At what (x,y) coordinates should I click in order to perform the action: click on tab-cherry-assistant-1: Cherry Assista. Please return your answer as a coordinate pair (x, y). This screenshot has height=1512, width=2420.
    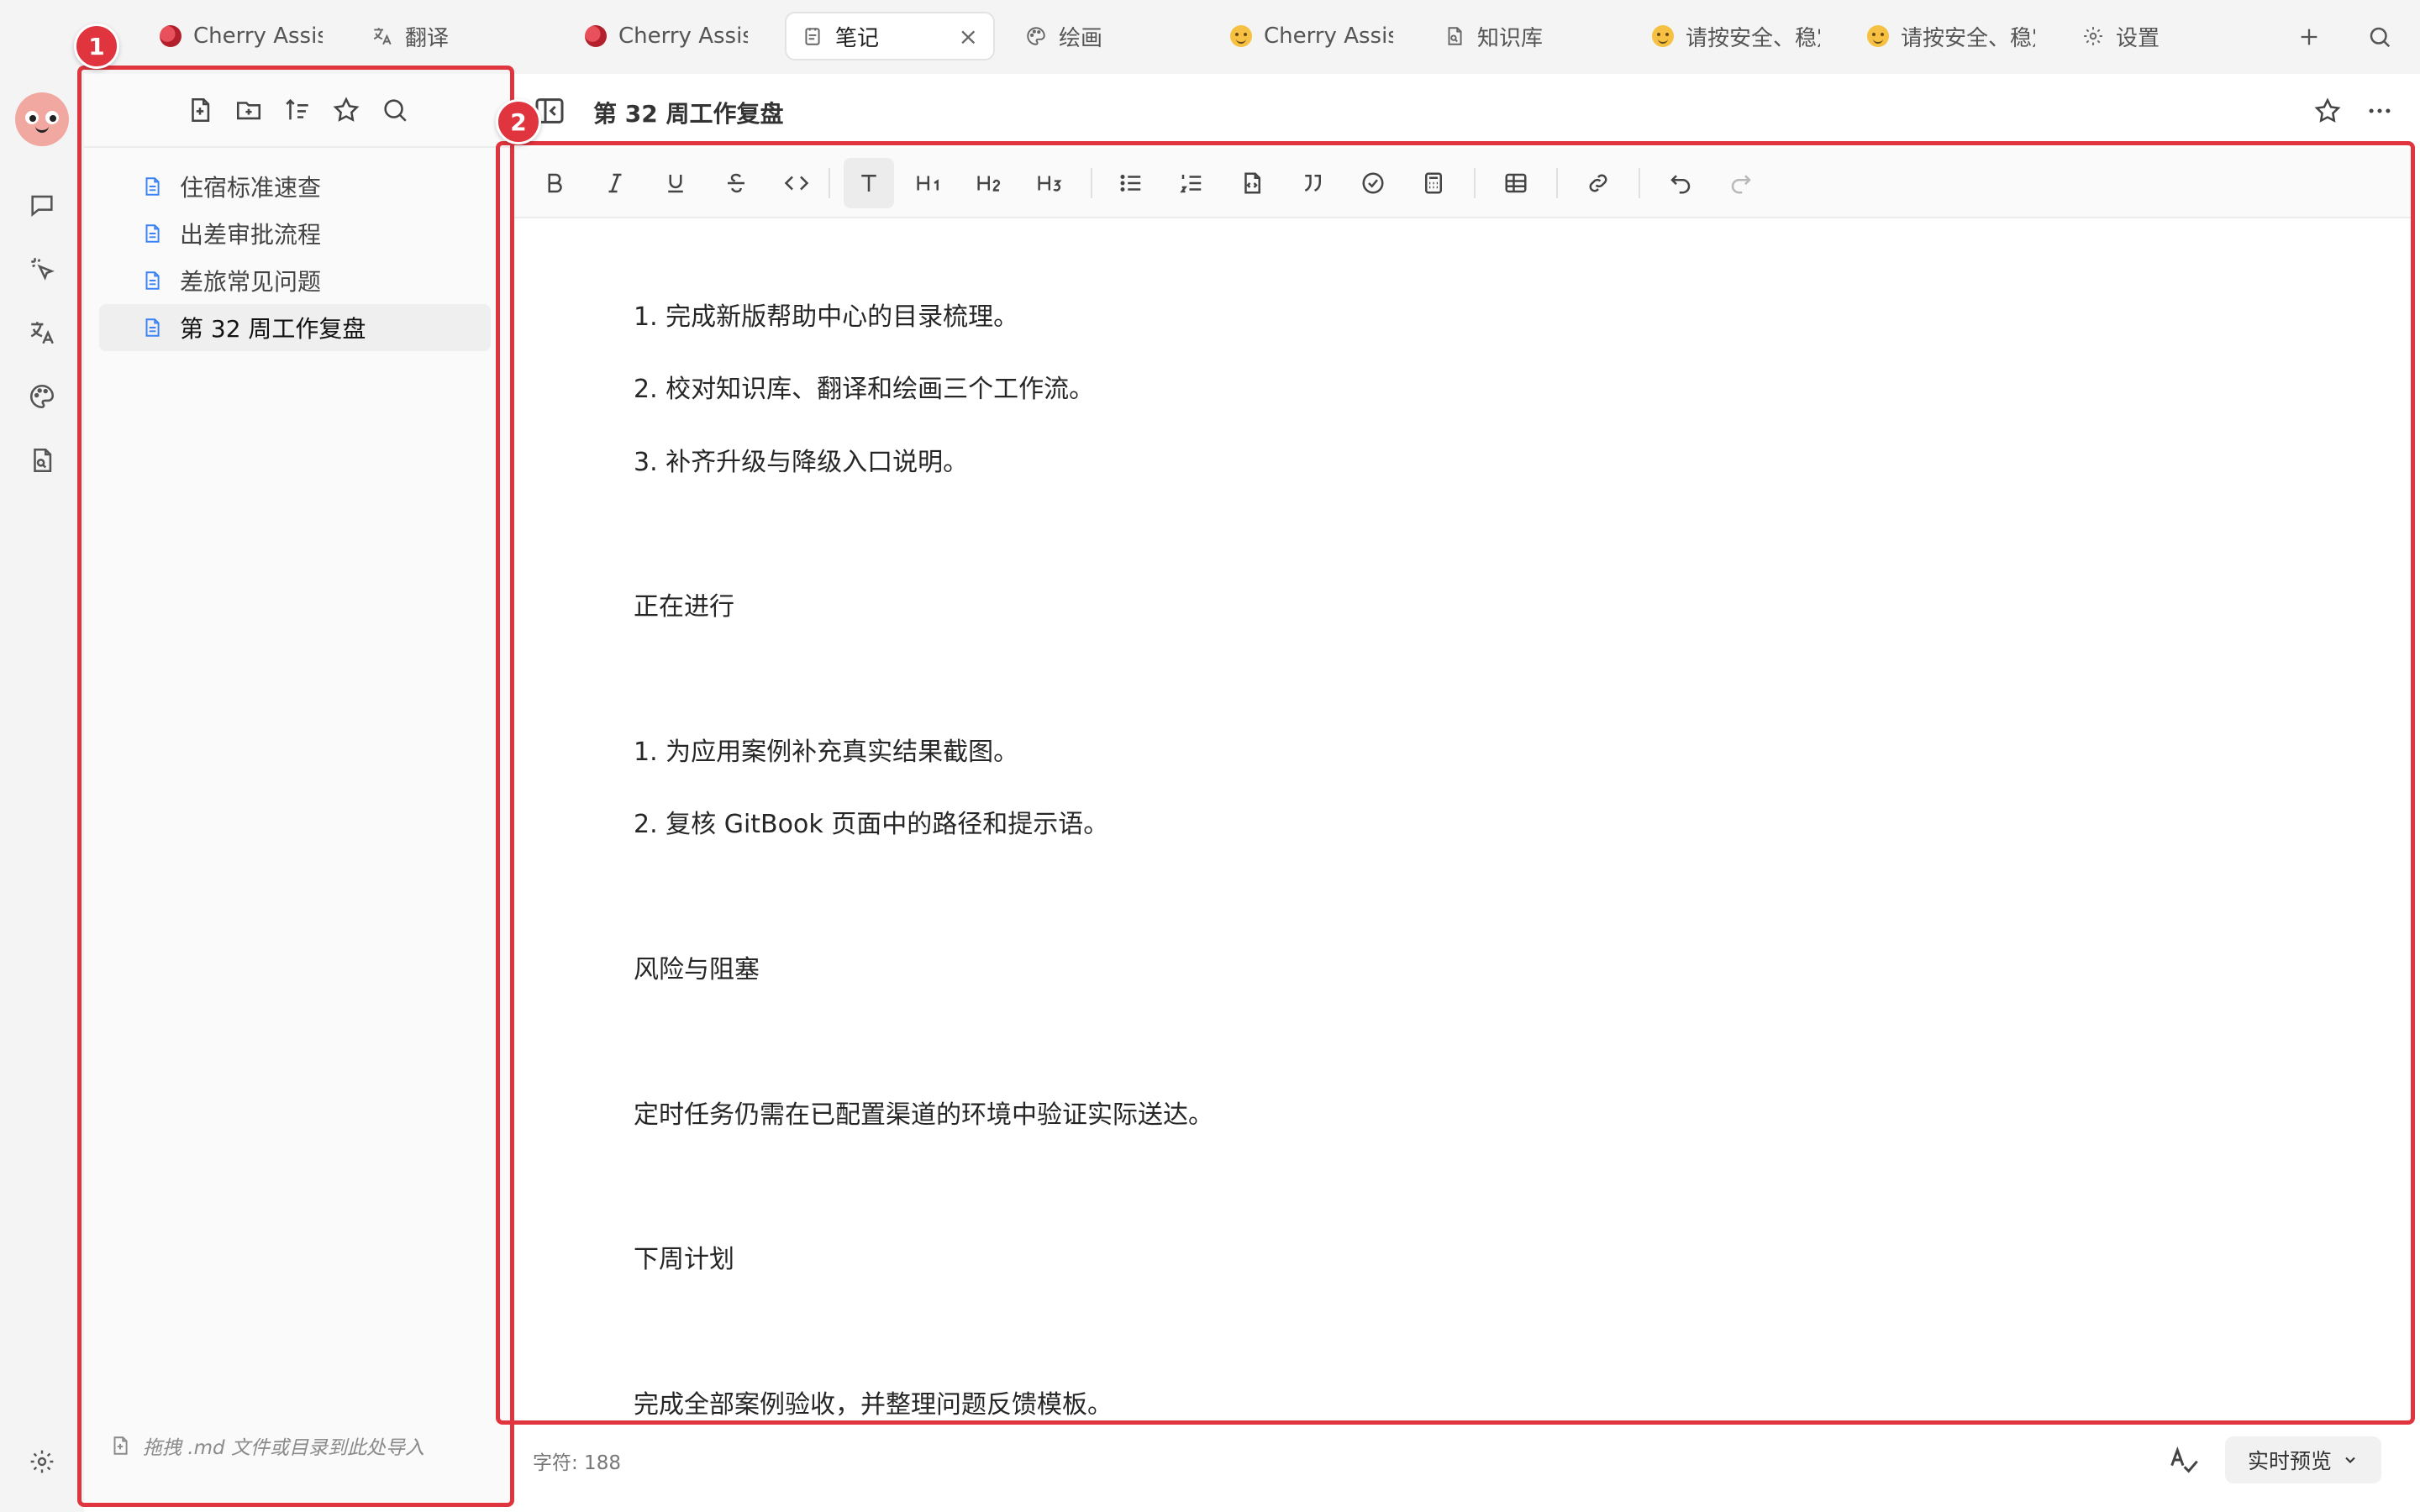
    Looking at the image, I should click on (241, 36).